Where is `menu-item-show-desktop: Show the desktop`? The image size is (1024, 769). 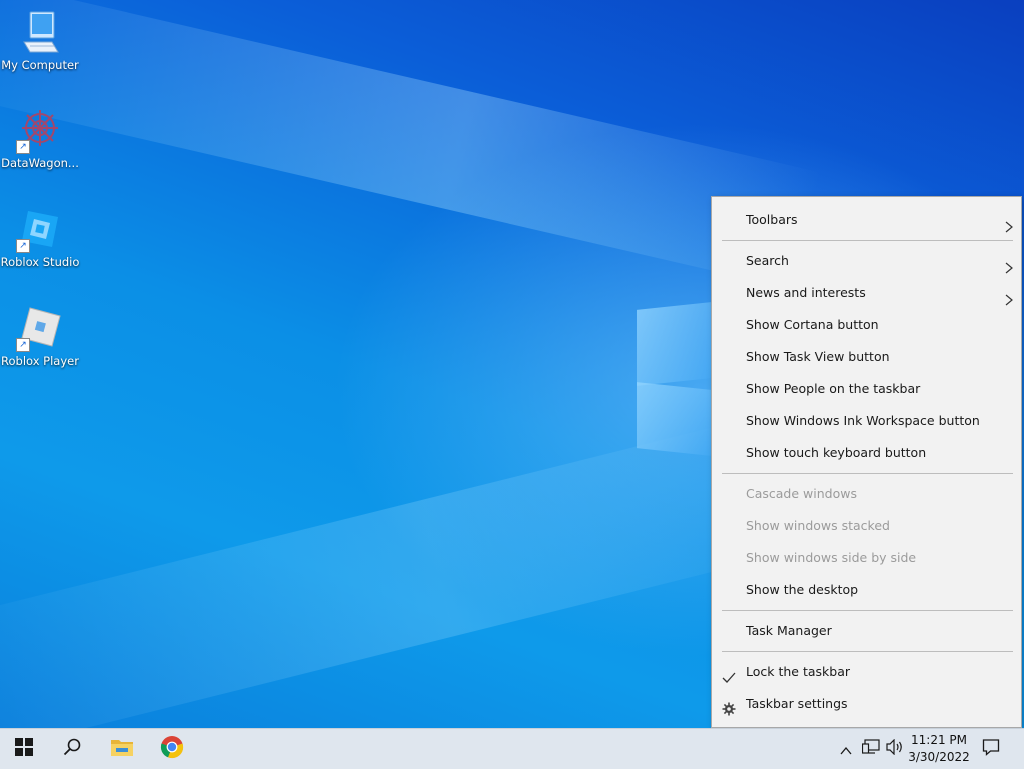
menu-item-show-desktop: Show the desktop is located at coordinates (866, 590).